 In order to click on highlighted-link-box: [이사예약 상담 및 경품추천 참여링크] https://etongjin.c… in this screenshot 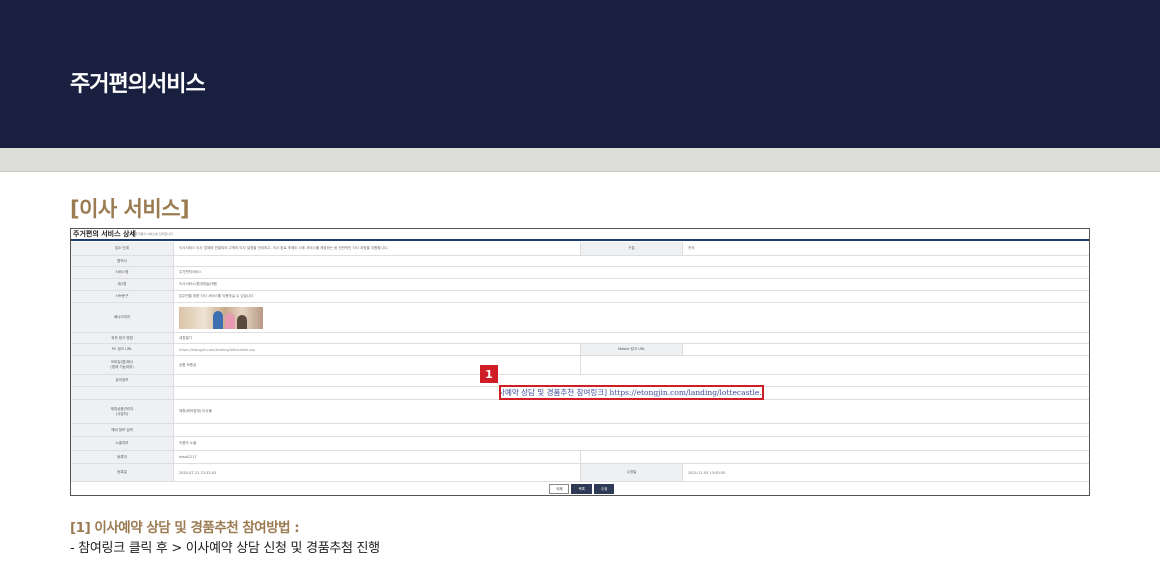, I will do `click(631, 392)`.